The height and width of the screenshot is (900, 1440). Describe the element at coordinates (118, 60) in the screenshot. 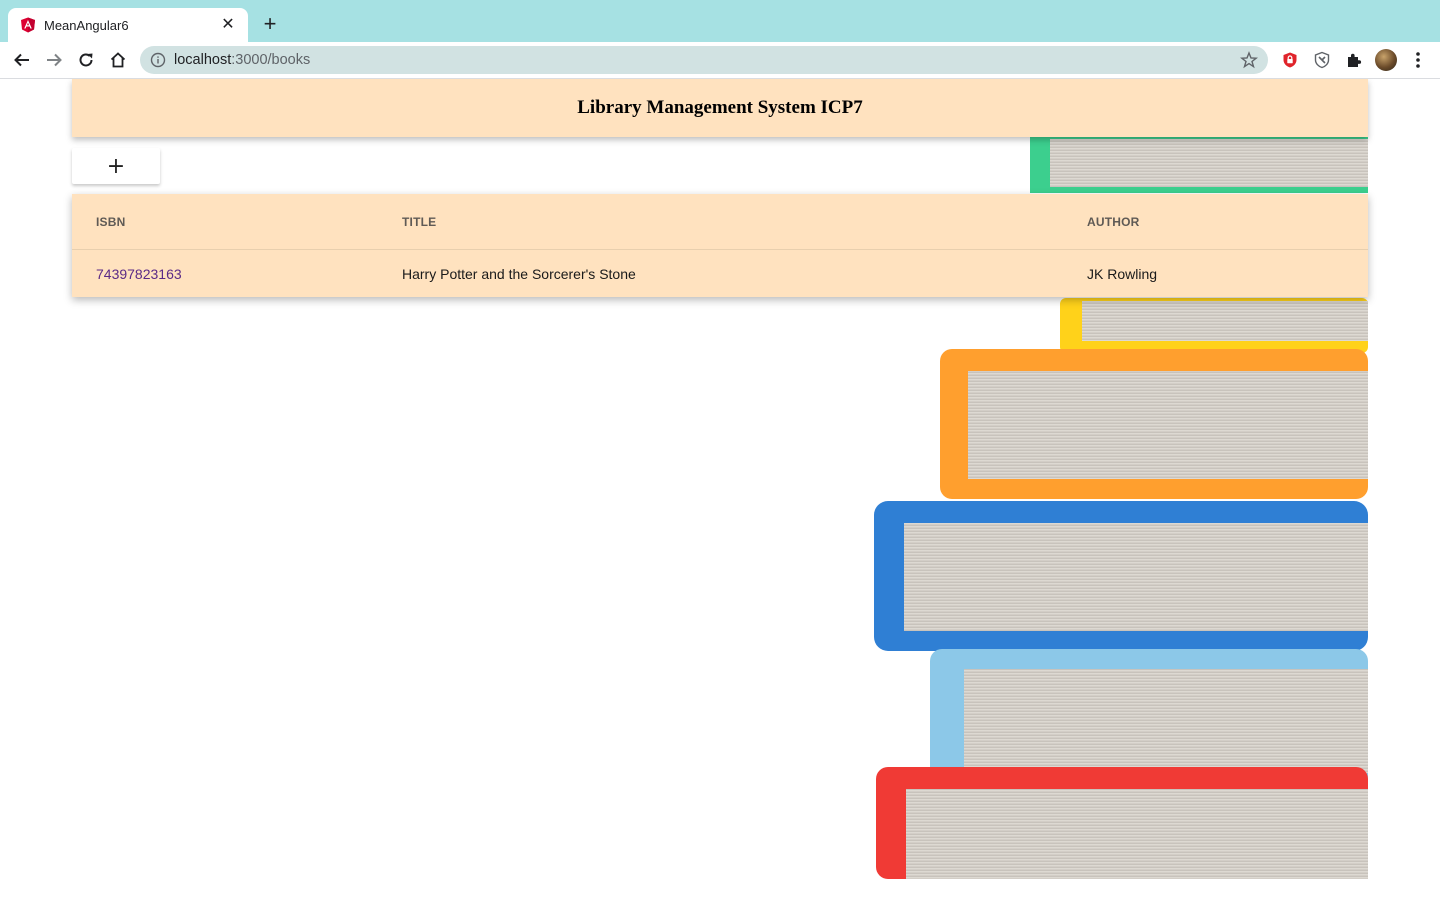

I see `home-icon` at that location.